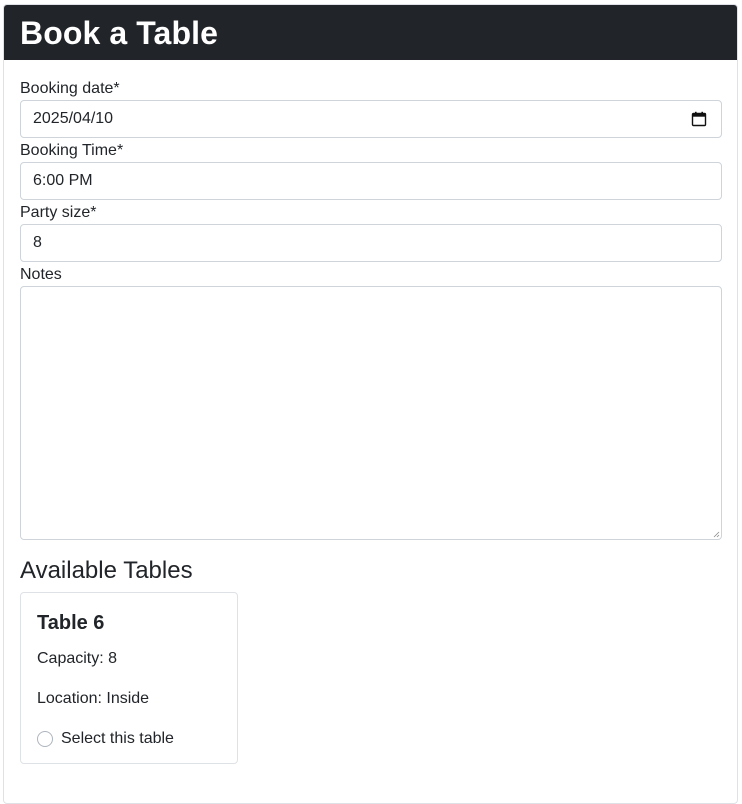 The image size is (742, 804). What do you see at coordinates (58, 212) in the screenshot?
I see `party-size-label: Party size*` at bounding box center [58, 212].